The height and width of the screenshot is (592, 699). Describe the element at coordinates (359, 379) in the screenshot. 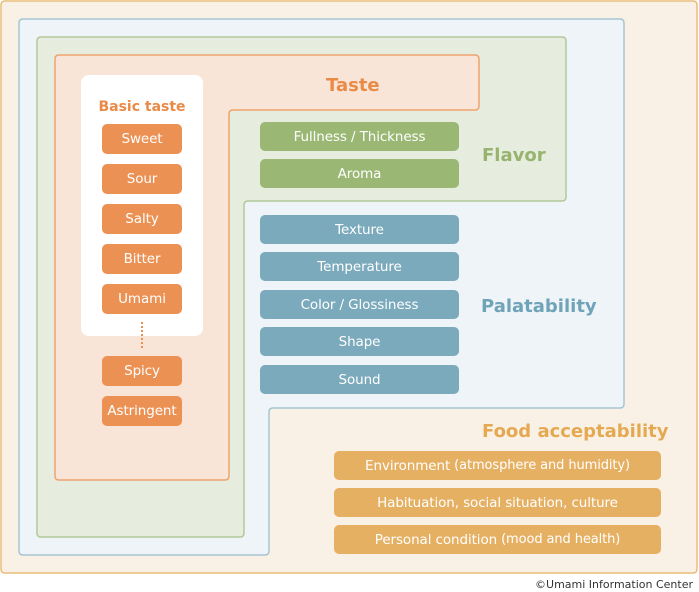

I see `palatability-sound: Sound` at that location.